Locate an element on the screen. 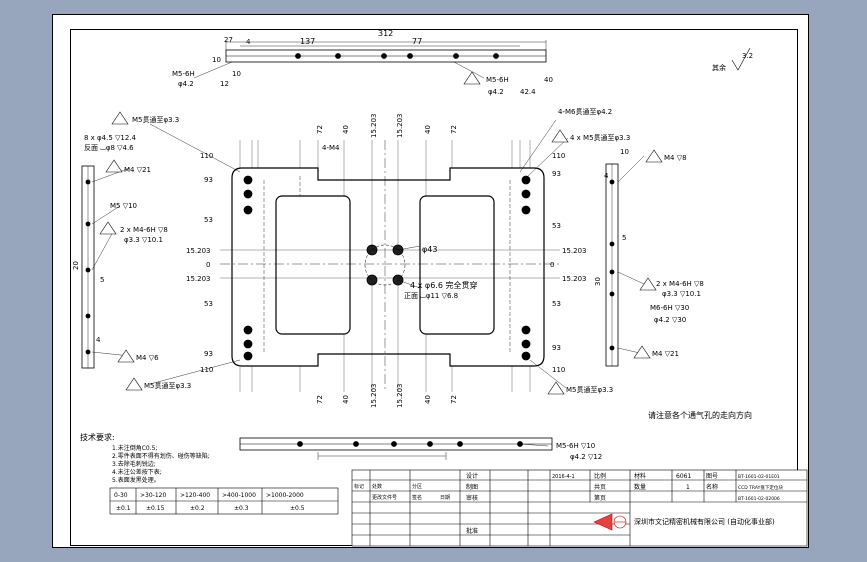 This screenshot has height=562, width=867. callout-m4-6h: 2 x M4-6H ▽8 is located at coordinates (144, 230).